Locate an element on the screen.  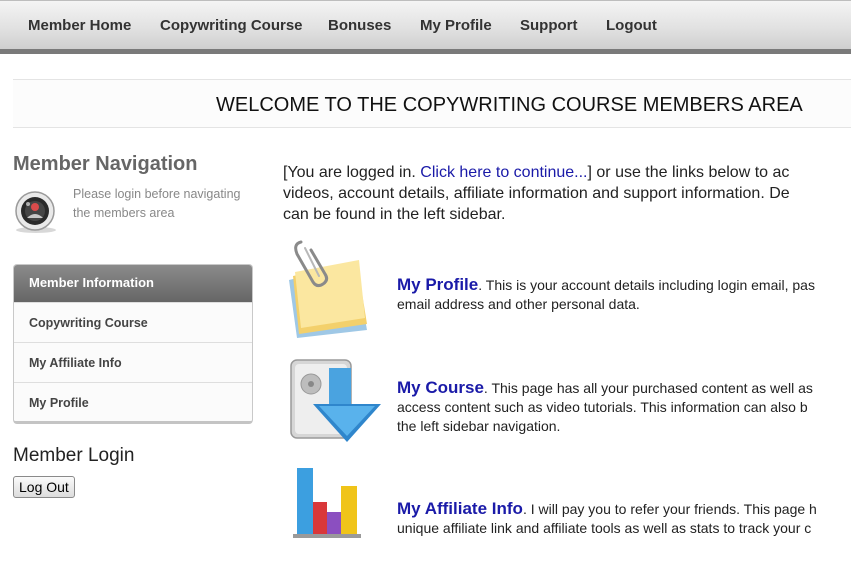
menu-header: Member Information is located at coordinates (133, 283).